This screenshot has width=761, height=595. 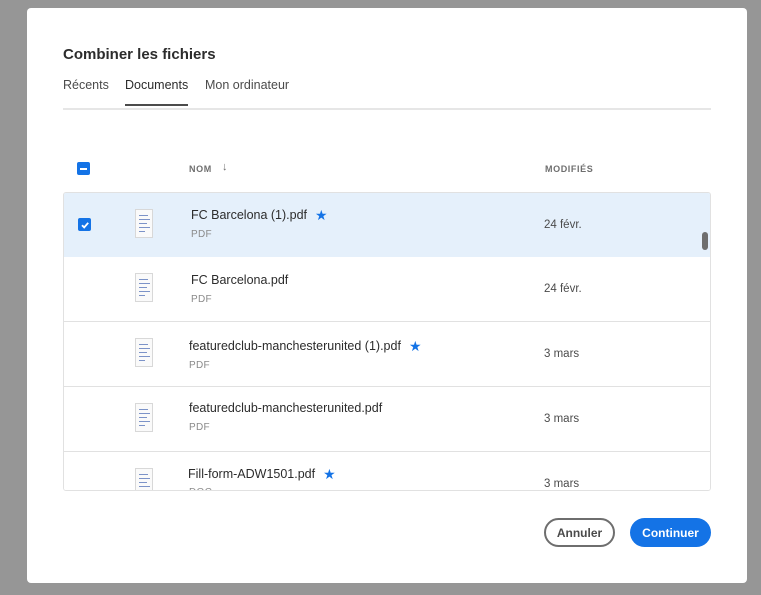 What do you see at coordinates (139, 54) in the screenshot?
I see `dialog-title: Combiner les fichiers` at bounding box center [139, 54].